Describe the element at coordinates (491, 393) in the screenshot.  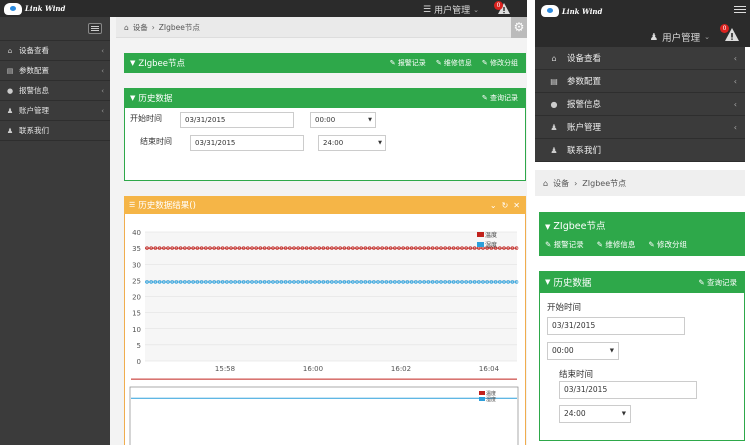
I see `navigator-legend-label: 温度` at that location.